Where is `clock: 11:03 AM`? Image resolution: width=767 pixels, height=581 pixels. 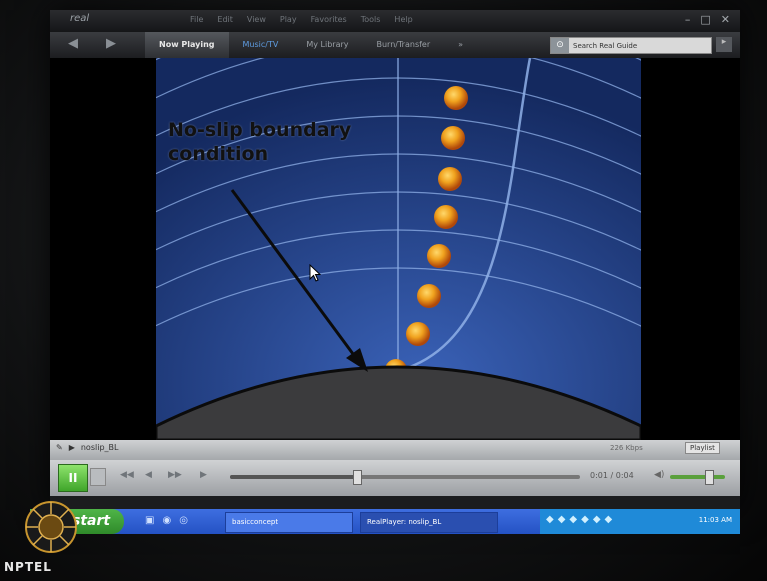
clock: 11:03 AM is located at coordinates (715, 520).